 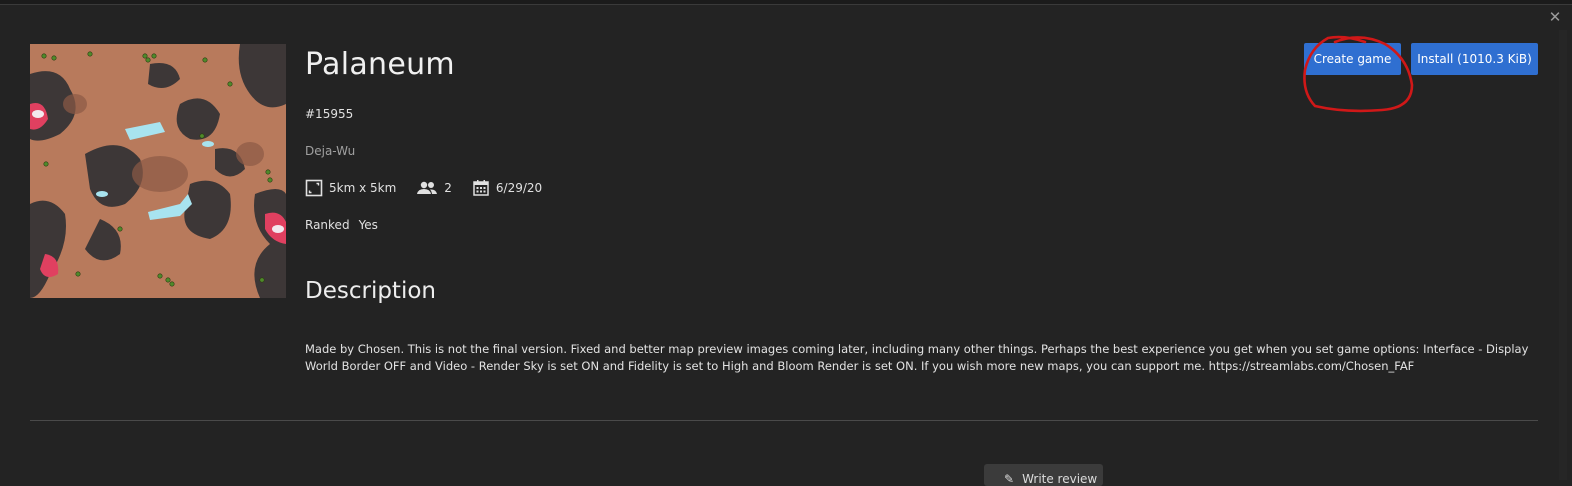 What do you see at coordinates (786, 2) in the screenshot?
I see `window-top-bar` at bounding box center [786, 2].